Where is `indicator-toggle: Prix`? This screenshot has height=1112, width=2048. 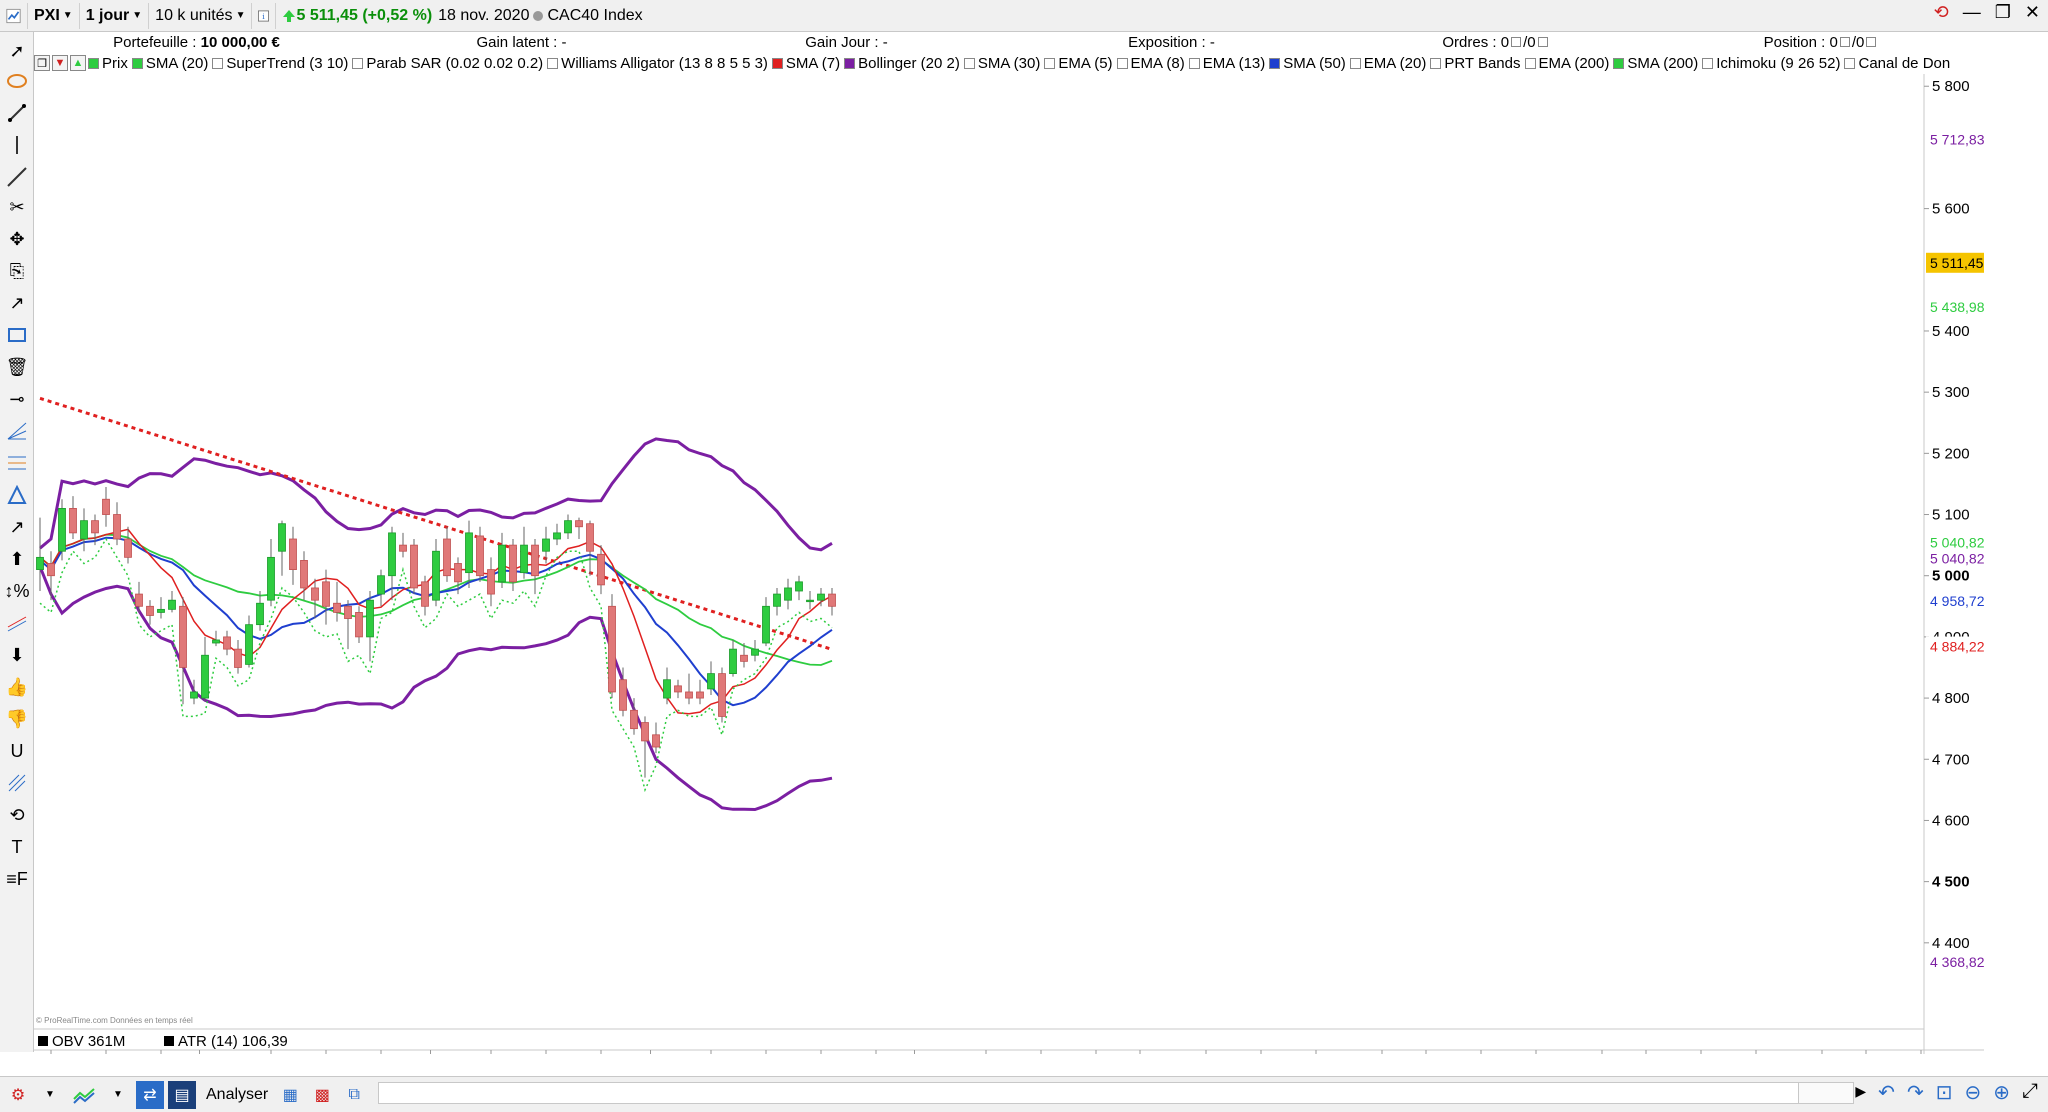 indicator-toggle: Prix is located at coordinates (108, 63).